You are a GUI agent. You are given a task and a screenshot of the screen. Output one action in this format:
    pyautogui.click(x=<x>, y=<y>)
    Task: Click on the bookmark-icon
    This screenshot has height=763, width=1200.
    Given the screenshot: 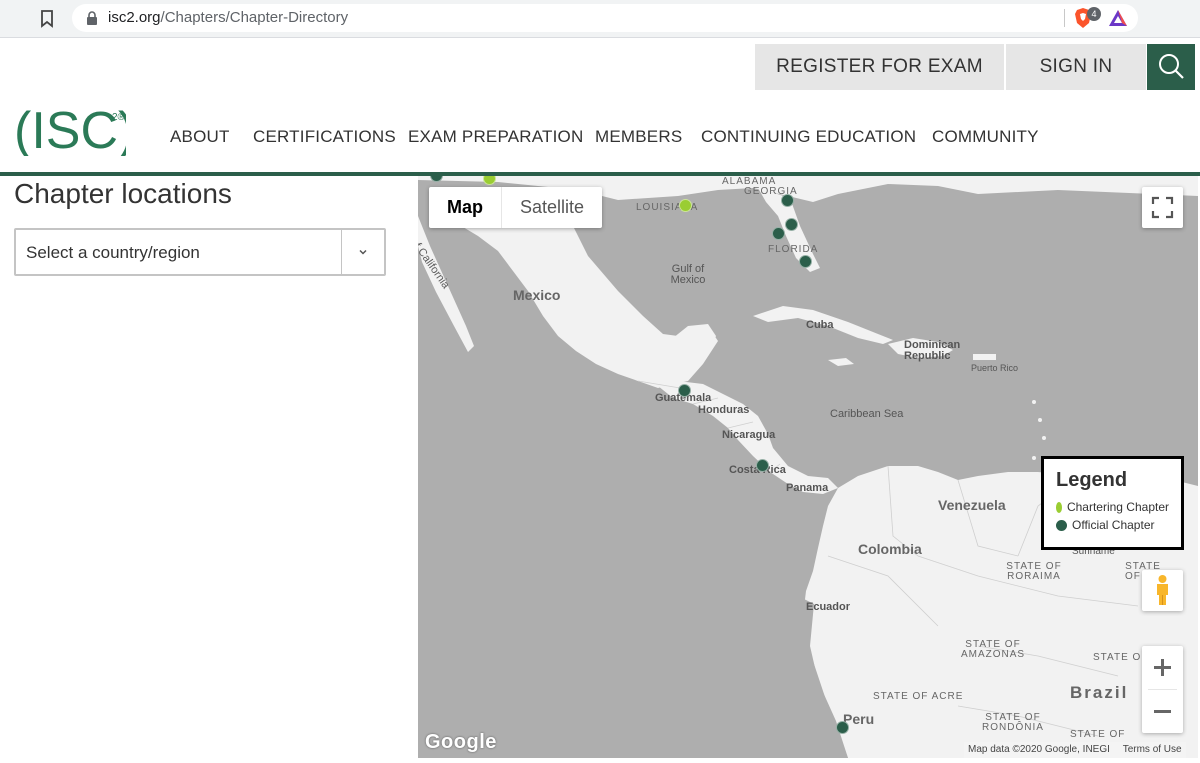 What is the action you would take?
    pyautogui.click(x=47, y=19)
    